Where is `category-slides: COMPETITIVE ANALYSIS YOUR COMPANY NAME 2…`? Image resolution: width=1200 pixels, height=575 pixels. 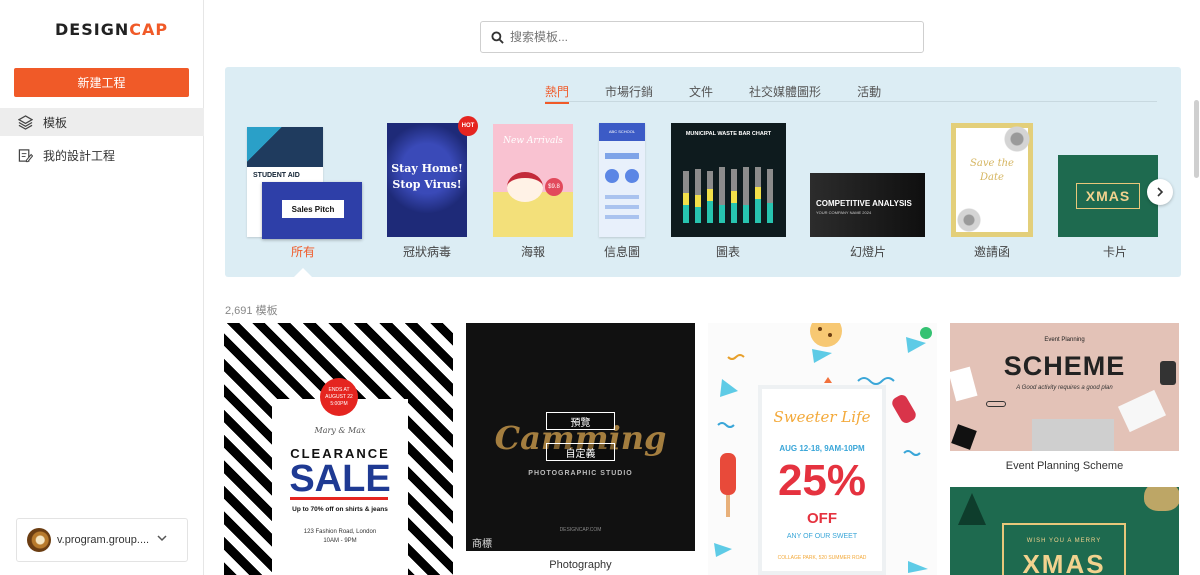
category-slides: COMPETITIVE ANALYSIS YOUR COMPANY NAME 2… is located at coordinates (867, 205).